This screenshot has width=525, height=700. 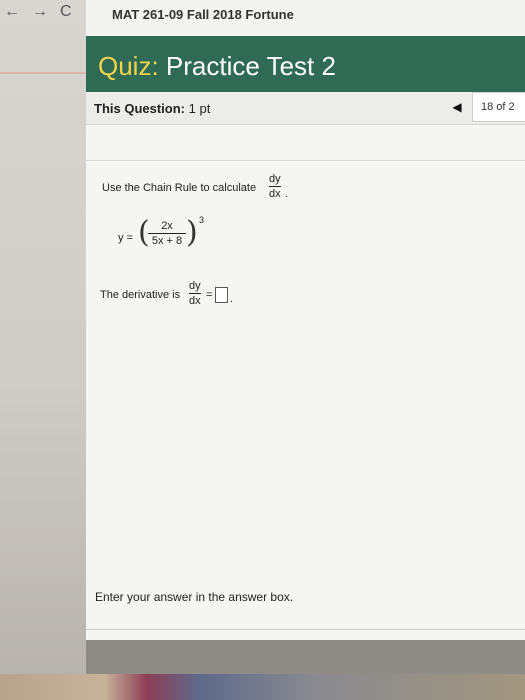 I want to click on function-fraction: 2x 5x + 8, so click(x=167, y=233).